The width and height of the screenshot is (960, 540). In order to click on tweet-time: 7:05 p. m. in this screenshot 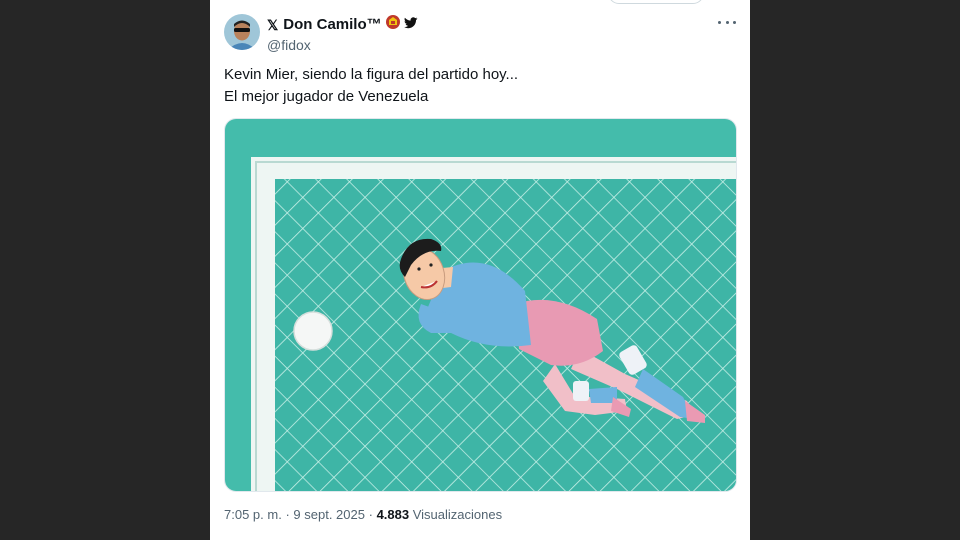, I will do `click(253, 514)`.